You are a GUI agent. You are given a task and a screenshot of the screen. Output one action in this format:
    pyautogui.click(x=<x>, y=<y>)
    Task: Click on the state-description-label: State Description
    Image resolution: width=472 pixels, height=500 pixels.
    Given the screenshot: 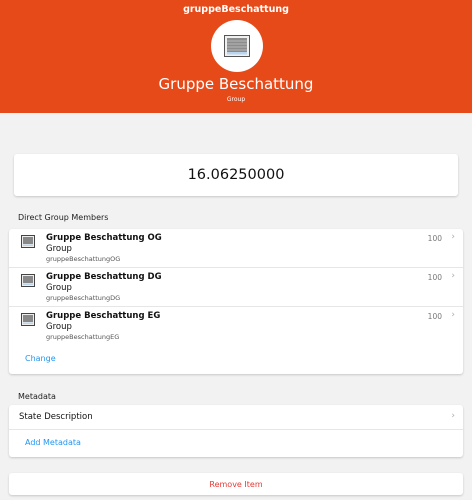 What is the action you would take?
    pyautogui.click(x=56, y=417)
    